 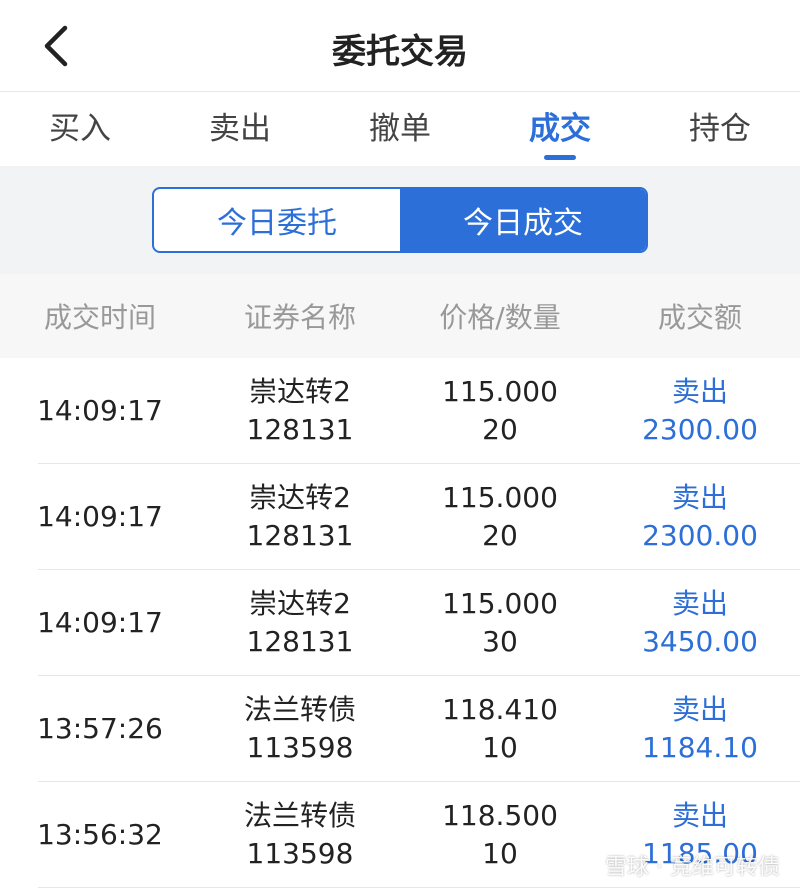 What do you see at coordinates (500, 835) in the screenshot?
I see `price-qty-cell: 118.500 10` at bounding box center [500, 835].